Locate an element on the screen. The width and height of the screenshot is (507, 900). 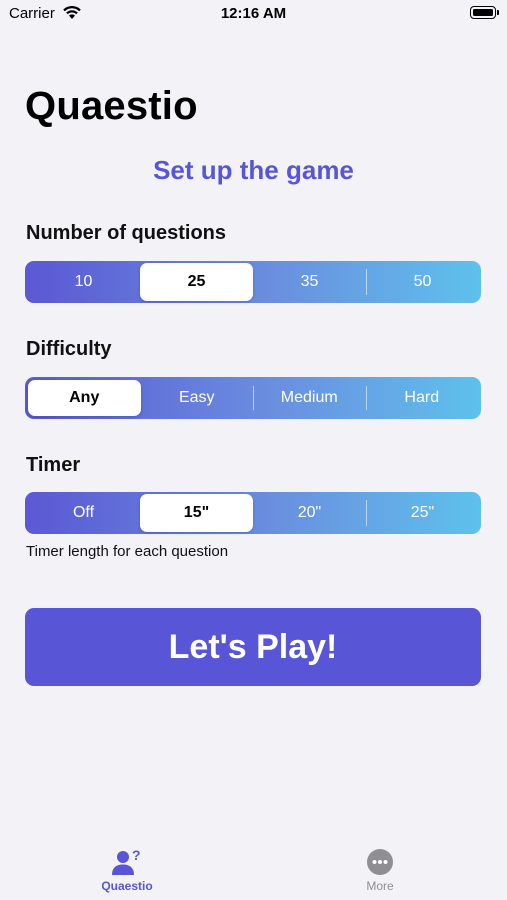
page-title: Quaestio is located at coordinates (111, 106).